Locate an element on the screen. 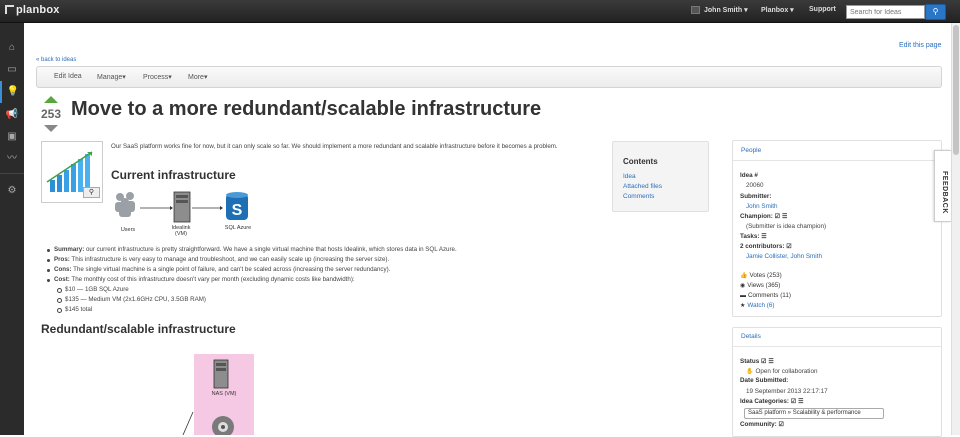 The image size is (960, 437). categories-label: Idea Categories: ☑ ☰ is located at coordinates (772, 401).